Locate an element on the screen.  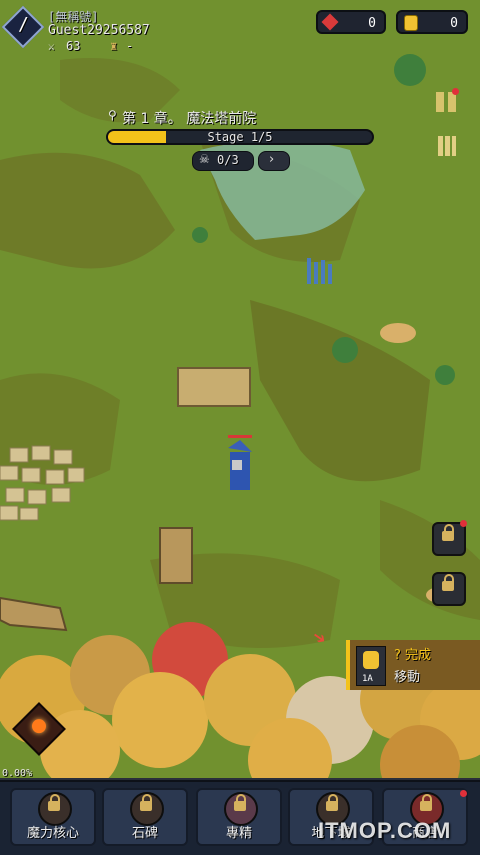
bars-menu-icon is located at coordinates (447, 146).